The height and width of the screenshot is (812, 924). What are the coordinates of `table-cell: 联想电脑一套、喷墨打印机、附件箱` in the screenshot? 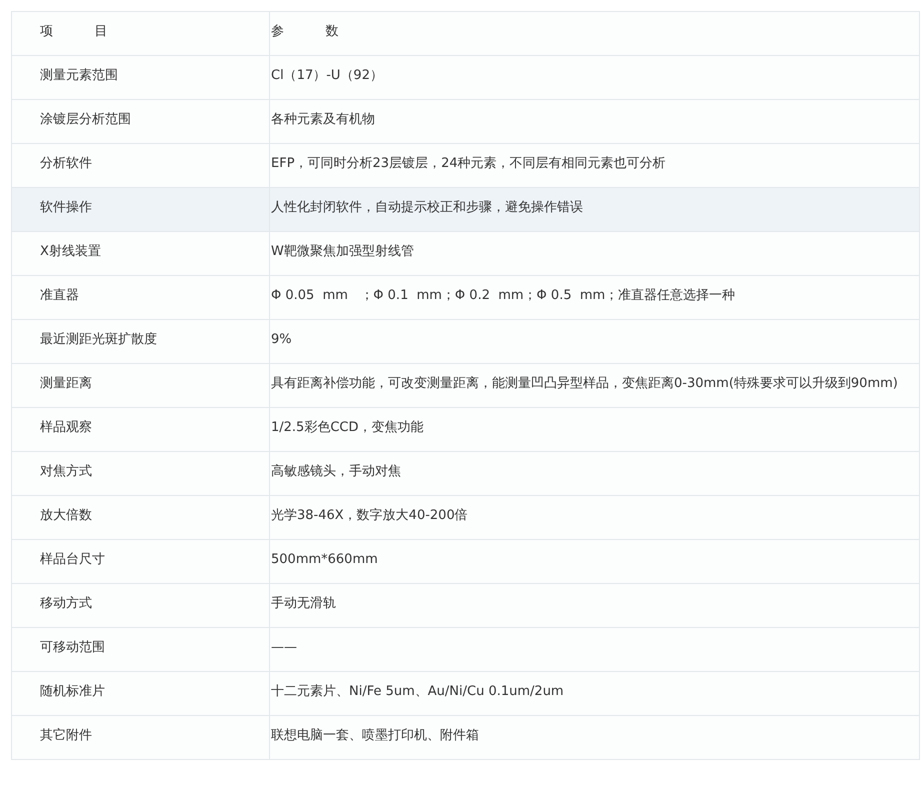 It's located at (595, 738).